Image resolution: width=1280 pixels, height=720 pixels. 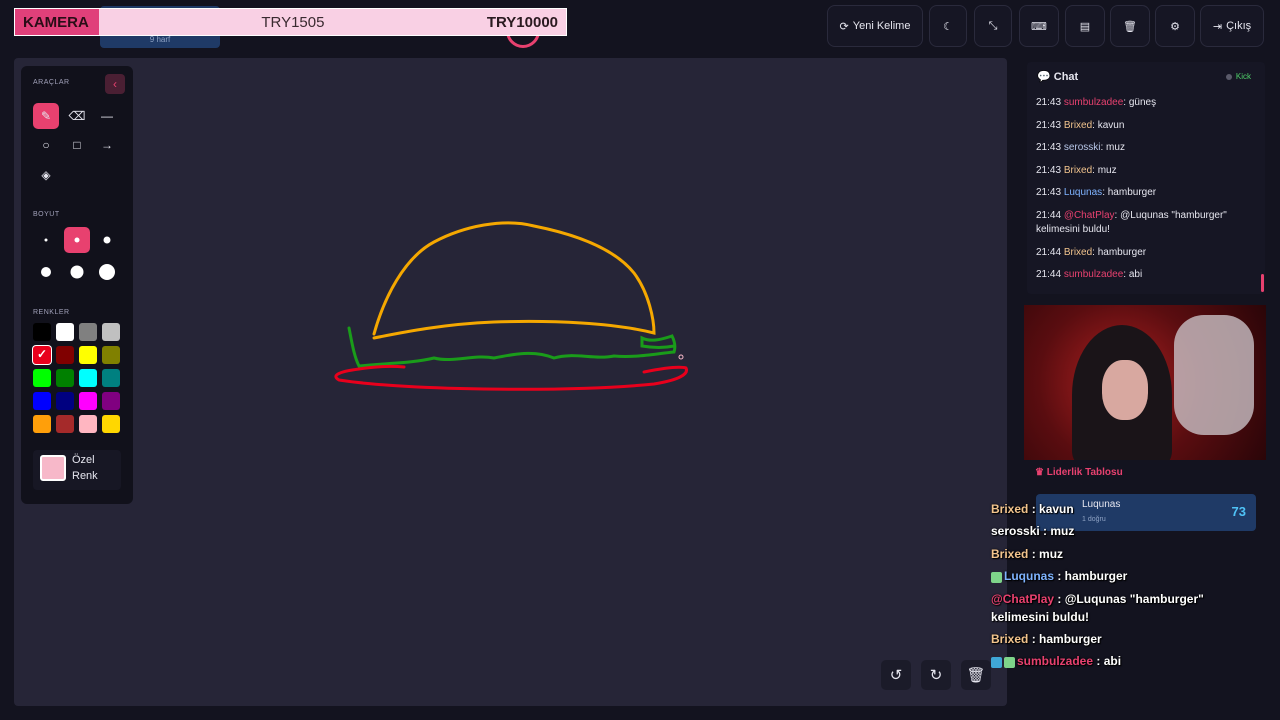 I want to click on chat-message: 21:43 serosski: muz, so click(x=1145, y=148).